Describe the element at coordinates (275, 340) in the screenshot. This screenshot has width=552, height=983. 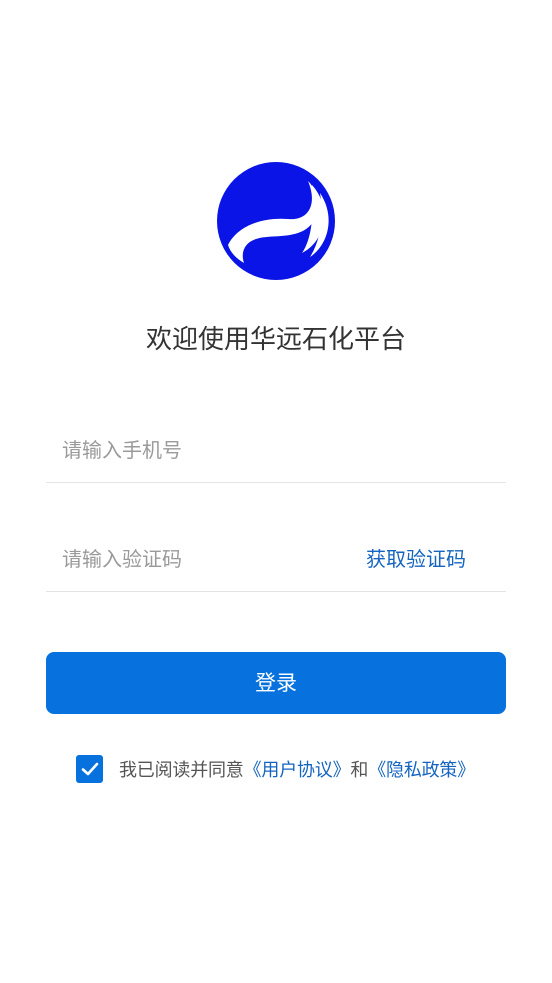
I see `page-title: 欢迎使用华远石化平台` at that location.